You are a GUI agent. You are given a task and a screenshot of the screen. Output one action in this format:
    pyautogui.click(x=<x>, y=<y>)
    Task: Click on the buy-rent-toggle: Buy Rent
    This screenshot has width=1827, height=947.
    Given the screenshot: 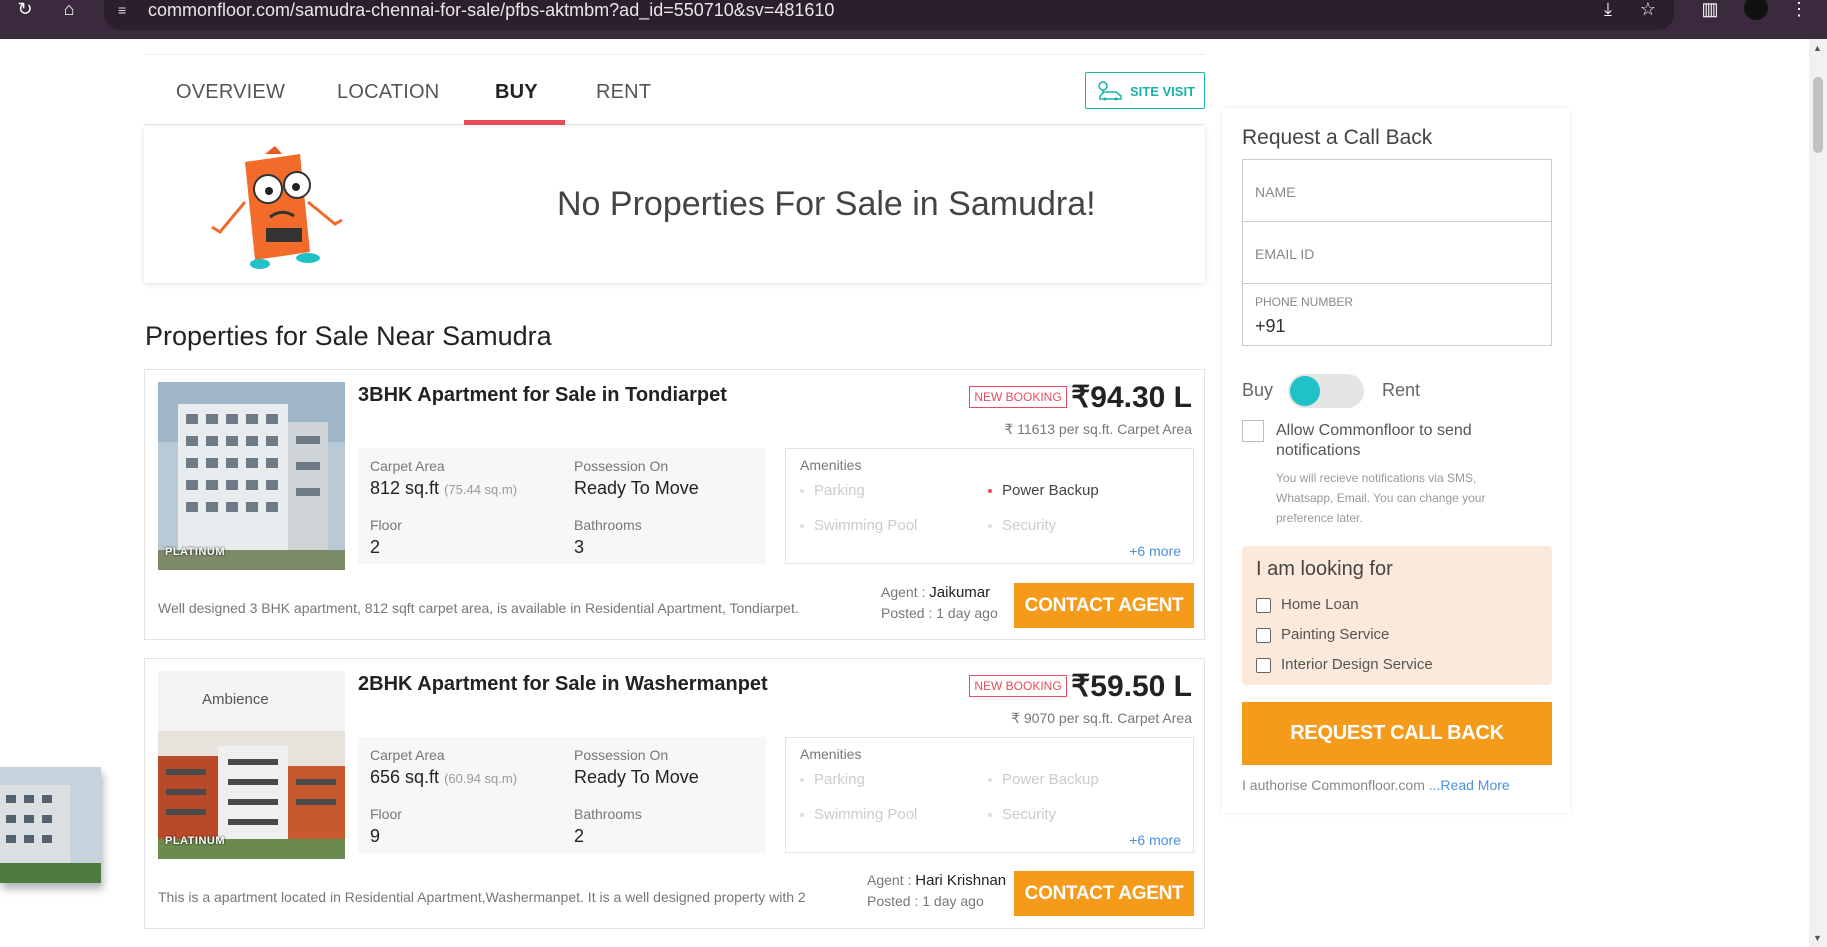 What is the action you would take?
    pyautogui.click(x=1397, y=390)
    